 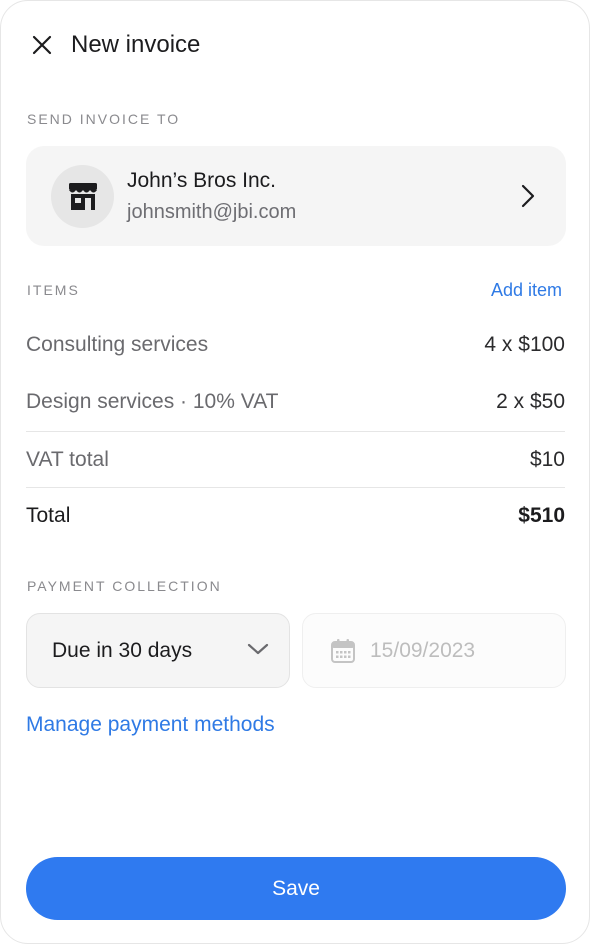 What do you see at coordinates (122, 650) in the screenshot?
I see `due-date-select-value: Due in 30 days` at bounding box center [122, 650].